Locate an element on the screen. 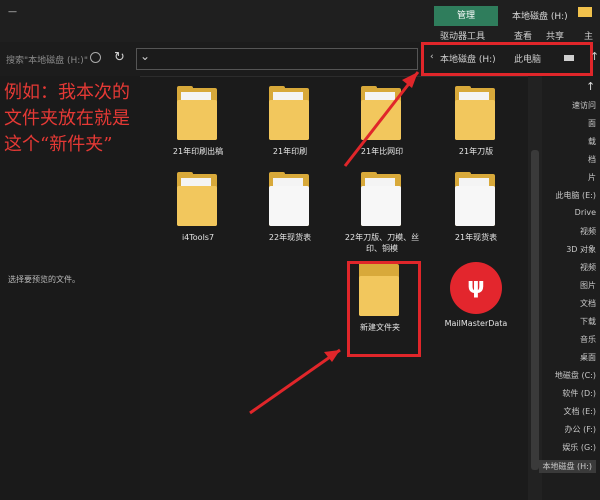 The image size is (600, 500). arrow-head-breadcrumb is located at coordinates (410, 80).